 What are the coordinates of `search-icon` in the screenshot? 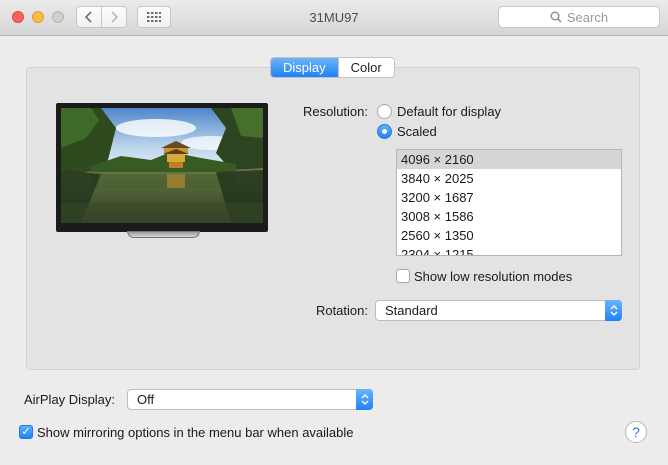 It's located at (556, 17).